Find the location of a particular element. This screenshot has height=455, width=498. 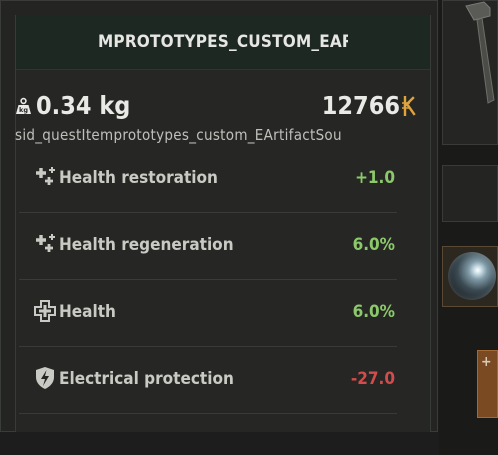

stat-row: Health 6.0% is located at coordinates (208, 313).